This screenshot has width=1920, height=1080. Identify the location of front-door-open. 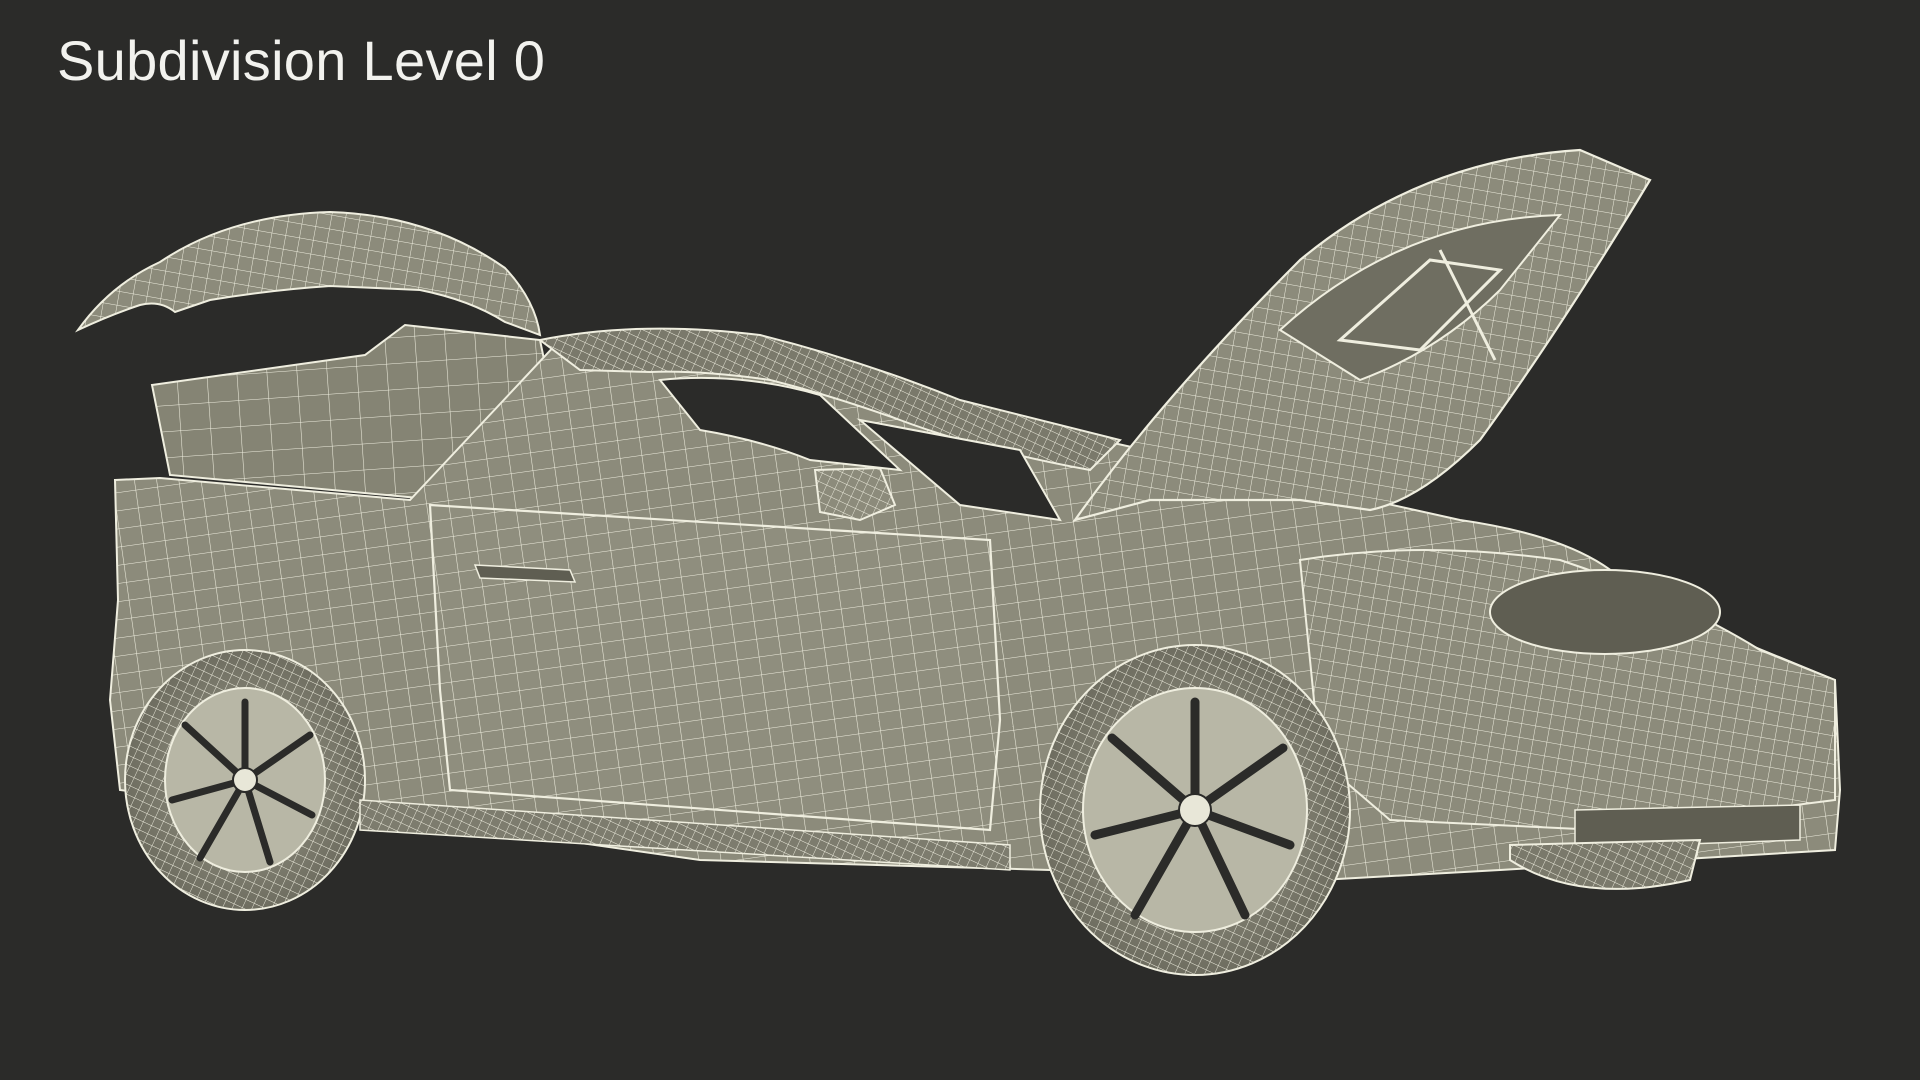
(715, 667).